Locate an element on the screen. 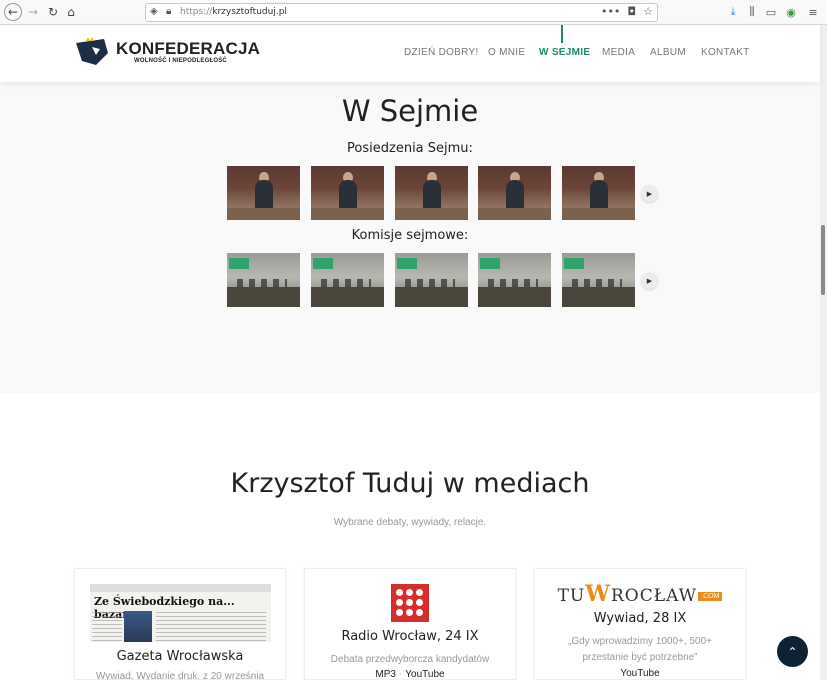  hamburger-menu-icon: ≡ is located at coordinates (813, 12).